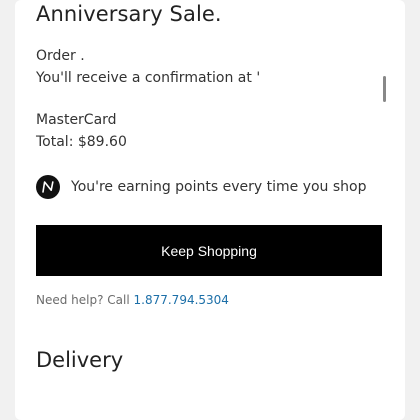  Describe the element at coordinates (181, 300) in the screenshot. I see `help-phone-link: 1.877.794.5304` at that location.